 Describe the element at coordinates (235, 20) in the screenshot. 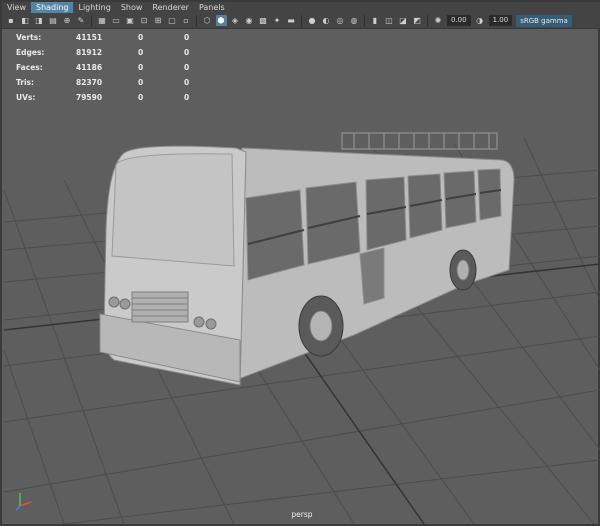

I see `wireframe-on-shaded-icon: ◈` at that location.